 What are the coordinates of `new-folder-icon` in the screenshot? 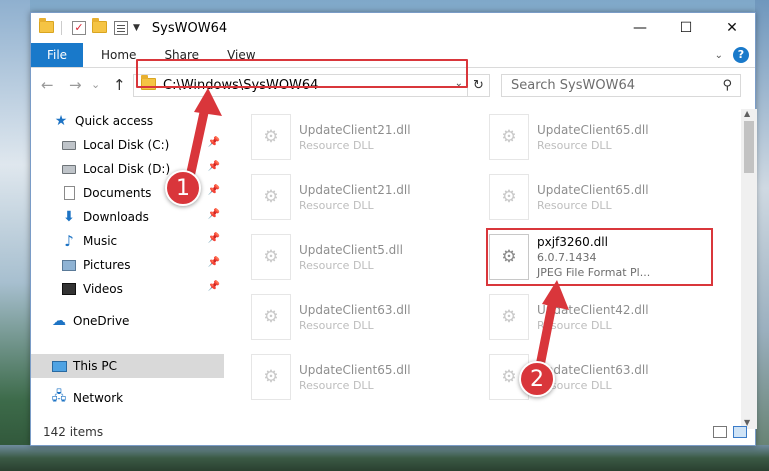 It's located at (100, 26).